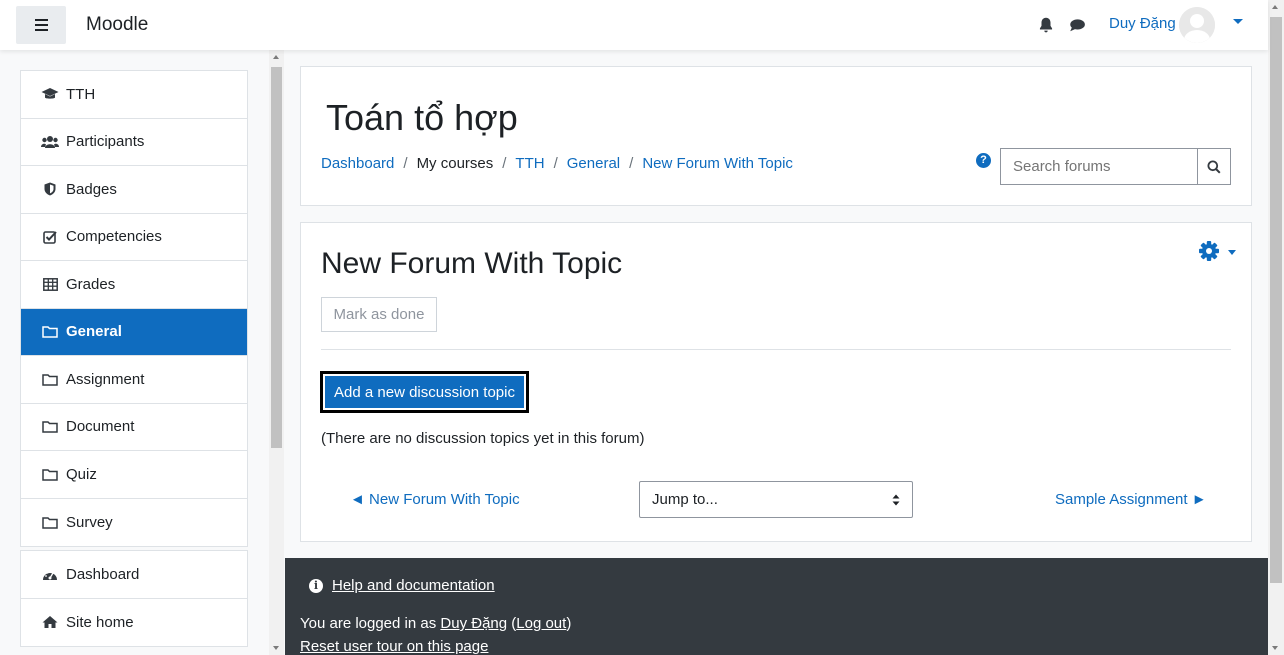 This screenshot has height=655, width=1284. What do you see at coordinates (1209, 251) in the screenshot?
I see `gear-icon` at bounding box center [1209, 251].